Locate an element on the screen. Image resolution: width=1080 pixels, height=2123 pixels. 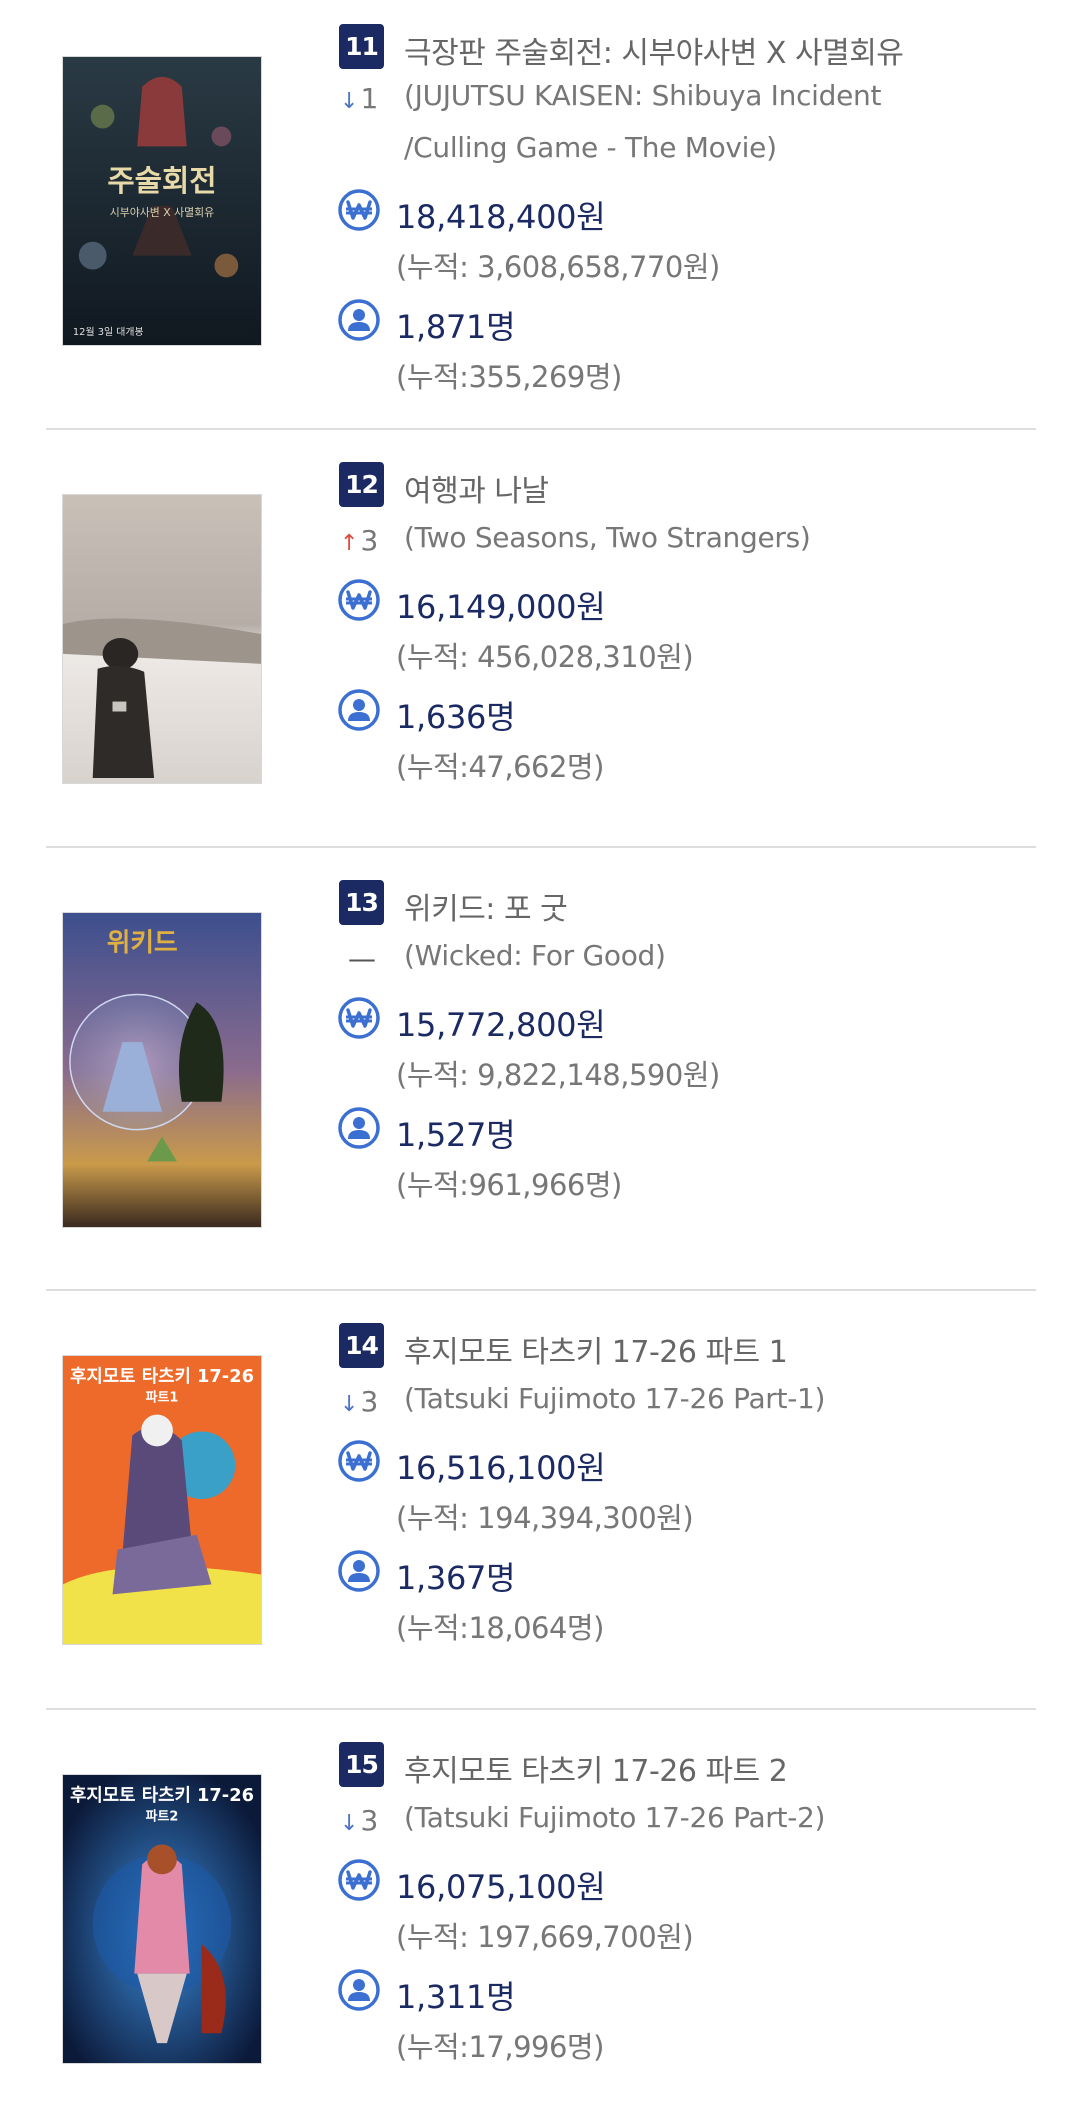
rank-change: ↑3 is located at coordinates (368, 540).